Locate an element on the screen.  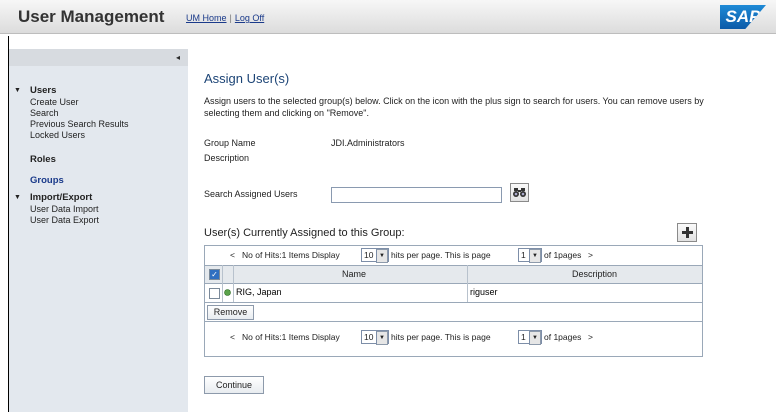
collapse-sidebar-icon: ◂ is located at coordinates (178, 57).